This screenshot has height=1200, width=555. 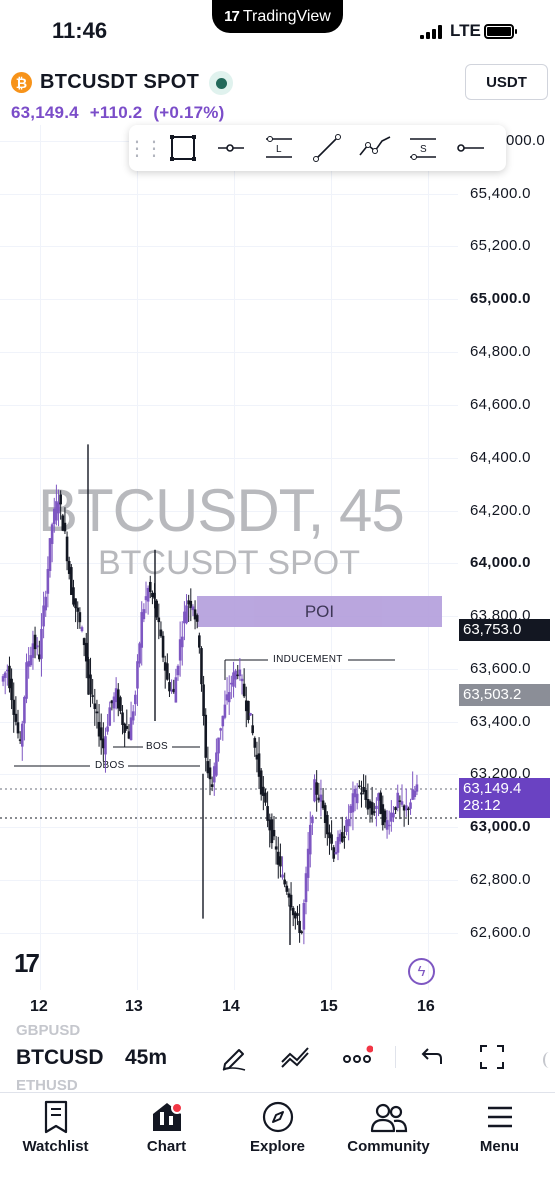 What do you see at coordinates (504, 695) in the screenshot?
I see `inducement-price-tag: 63,503.2` at bounding box center [504, 695].